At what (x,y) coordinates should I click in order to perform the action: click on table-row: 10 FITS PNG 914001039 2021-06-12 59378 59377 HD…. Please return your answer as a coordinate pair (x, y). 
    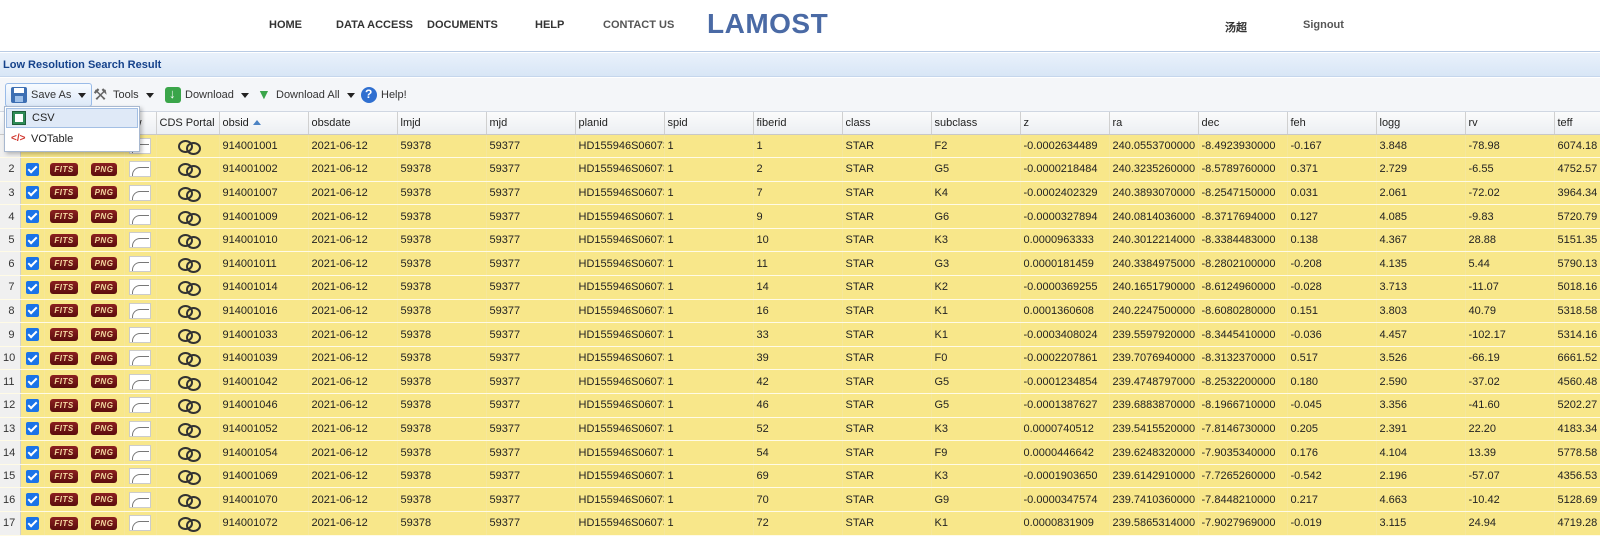
    Looking at the image, I should click on (800, 358).